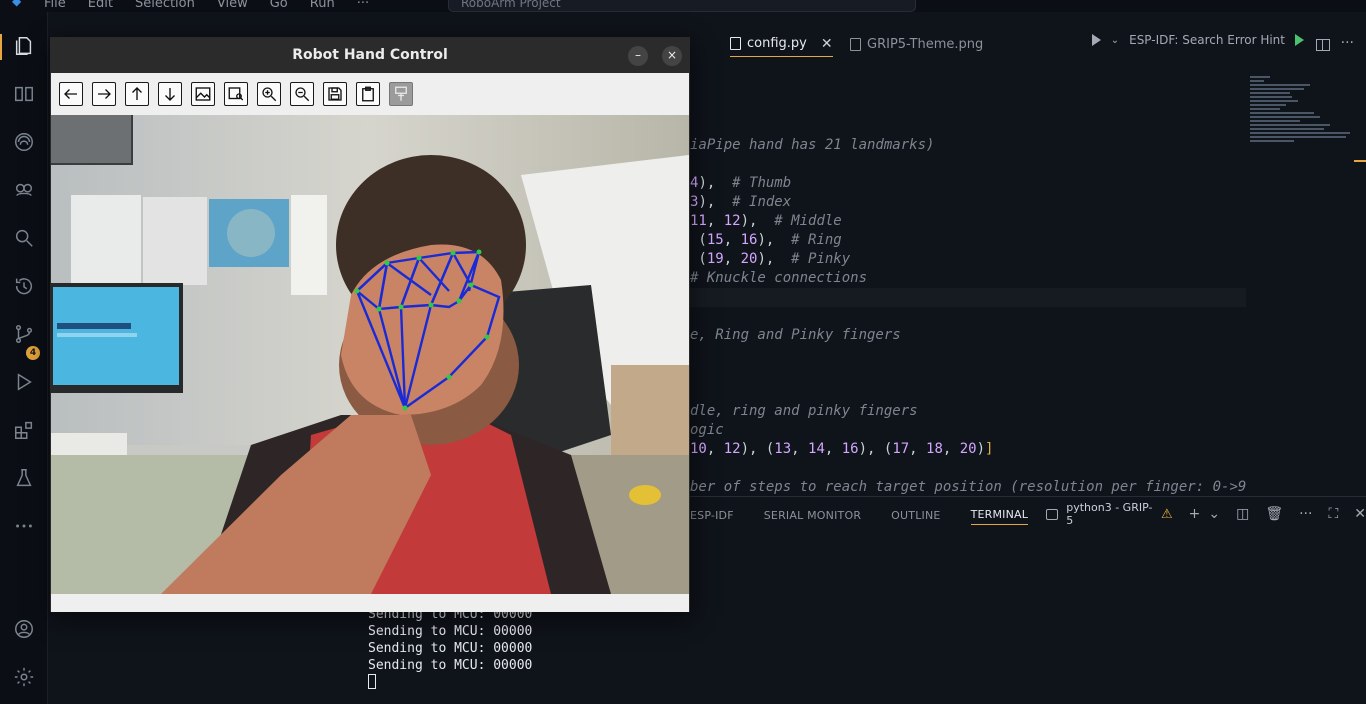  I want to click on tab-label: config.py, so click(777, 43).